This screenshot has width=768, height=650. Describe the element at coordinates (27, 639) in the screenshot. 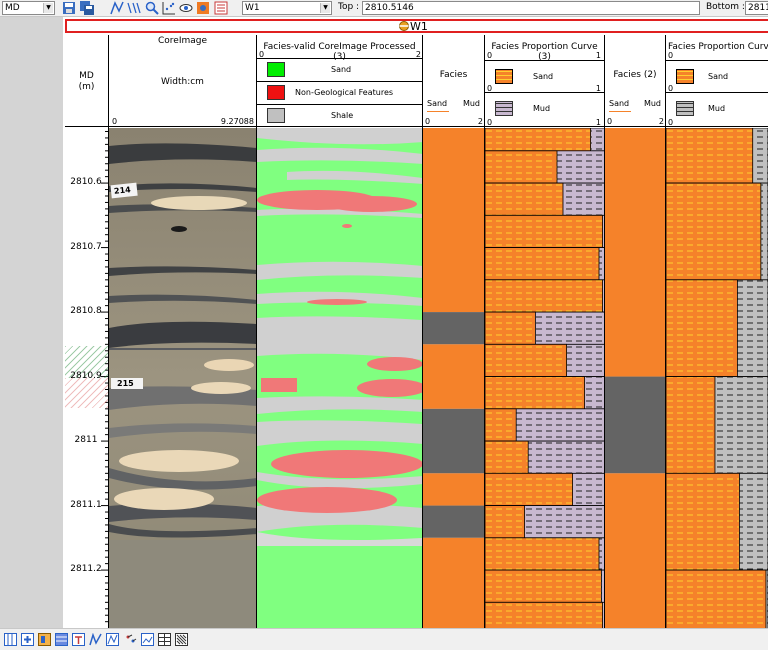

I see `add-track-icon` at that location.